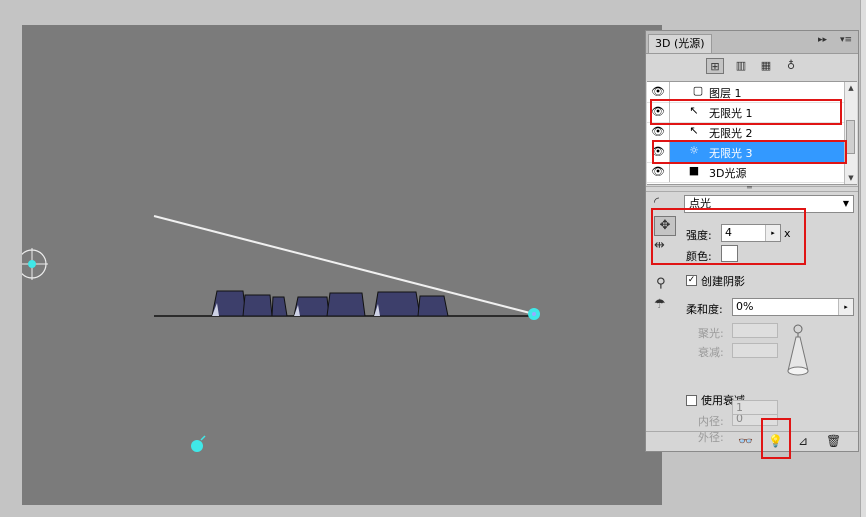 Image resolution: width=866 pixels, height=517 pixels. I want to click on softness-label: 柔和度:, so click(704, 309).